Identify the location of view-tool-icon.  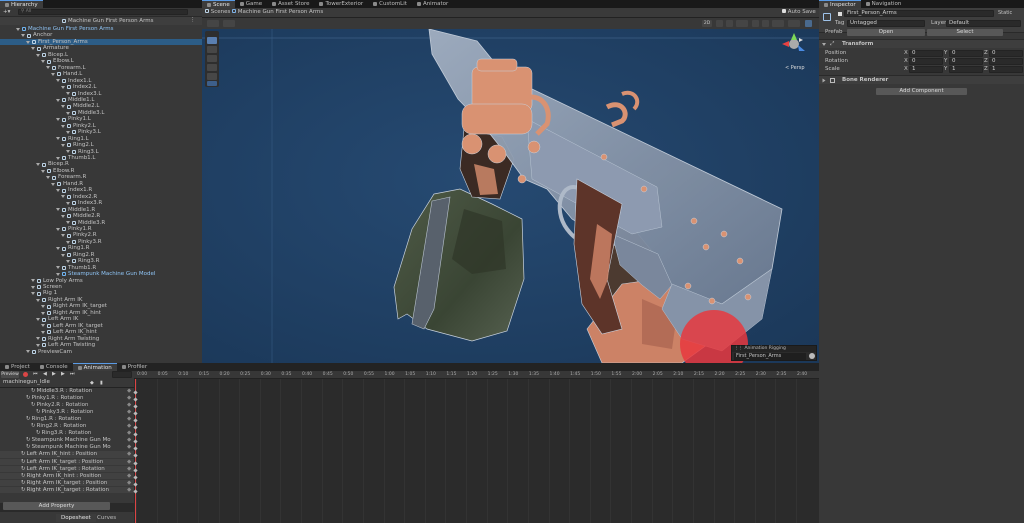
(212, 40).